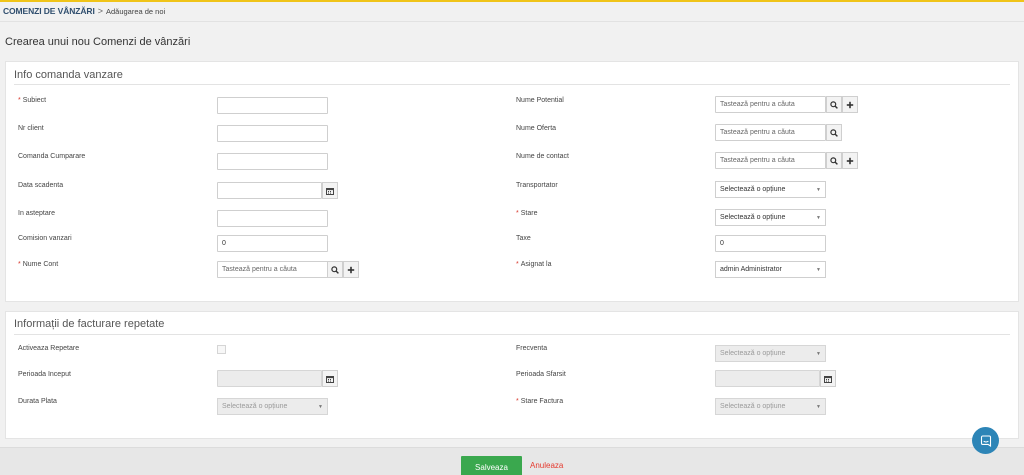 This screenshot has width=1024, height=475. I want to click on offer-name-input: Tastează pentru a căuta, so click(770, 132).